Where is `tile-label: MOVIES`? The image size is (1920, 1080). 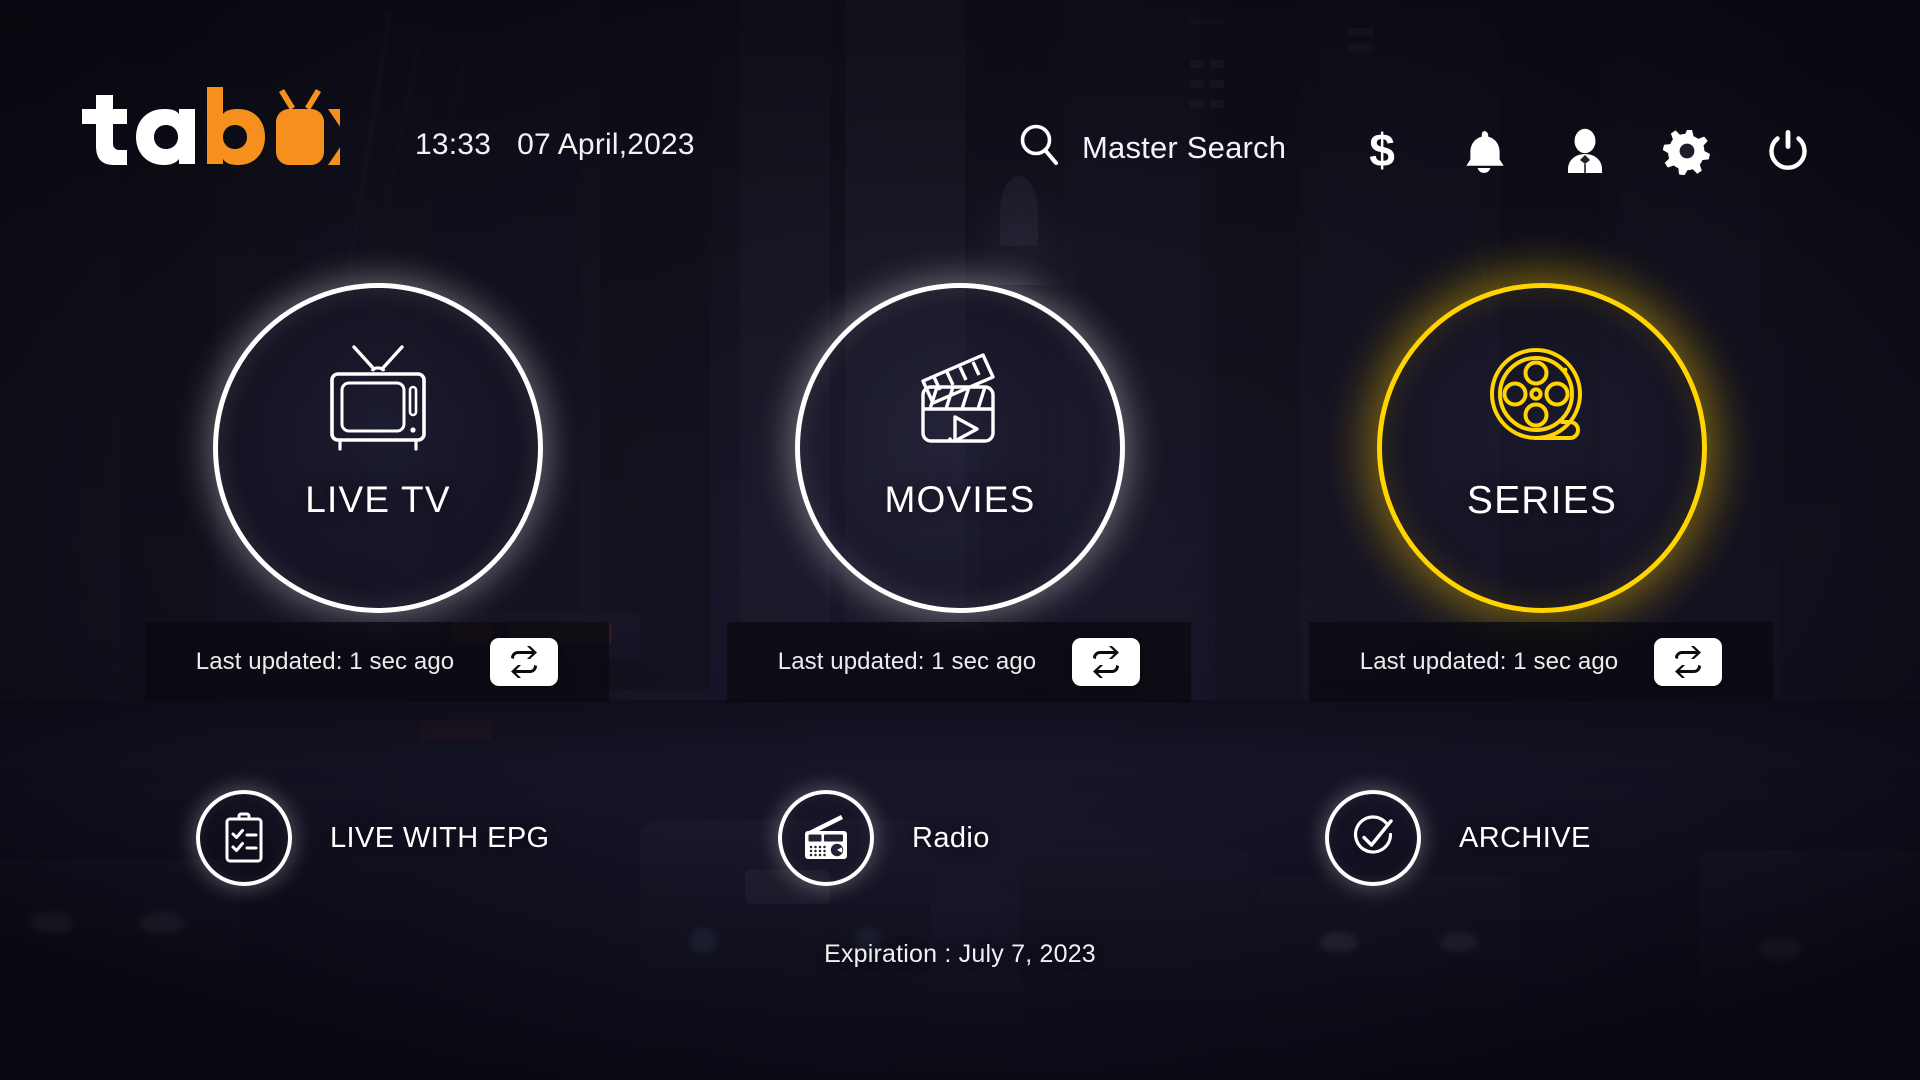
tile-label: MOVIES is located at coordinates (960, 499).